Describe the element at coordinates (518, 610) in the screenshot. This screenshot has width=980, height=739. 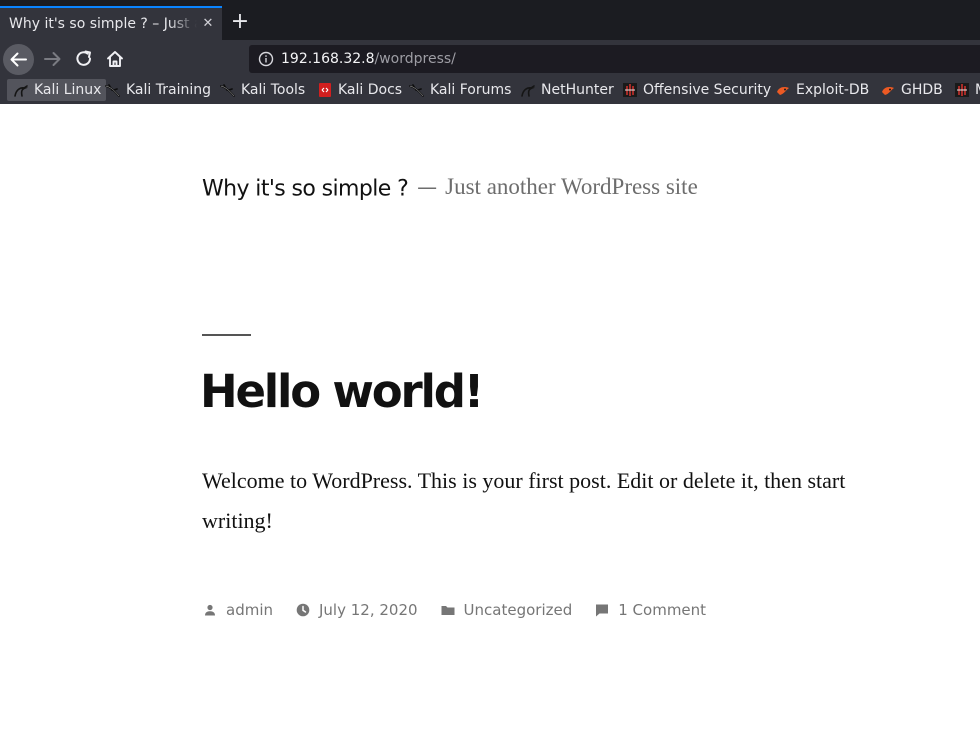
I see `category-link: Uncategorized` at that location.